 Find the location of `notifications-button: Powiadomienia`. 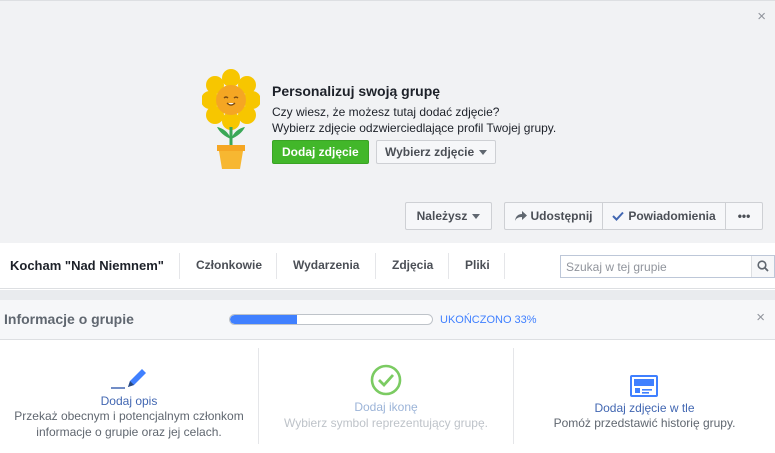

notifications-button: Powiadomienia is located at coordinates (664, 216).